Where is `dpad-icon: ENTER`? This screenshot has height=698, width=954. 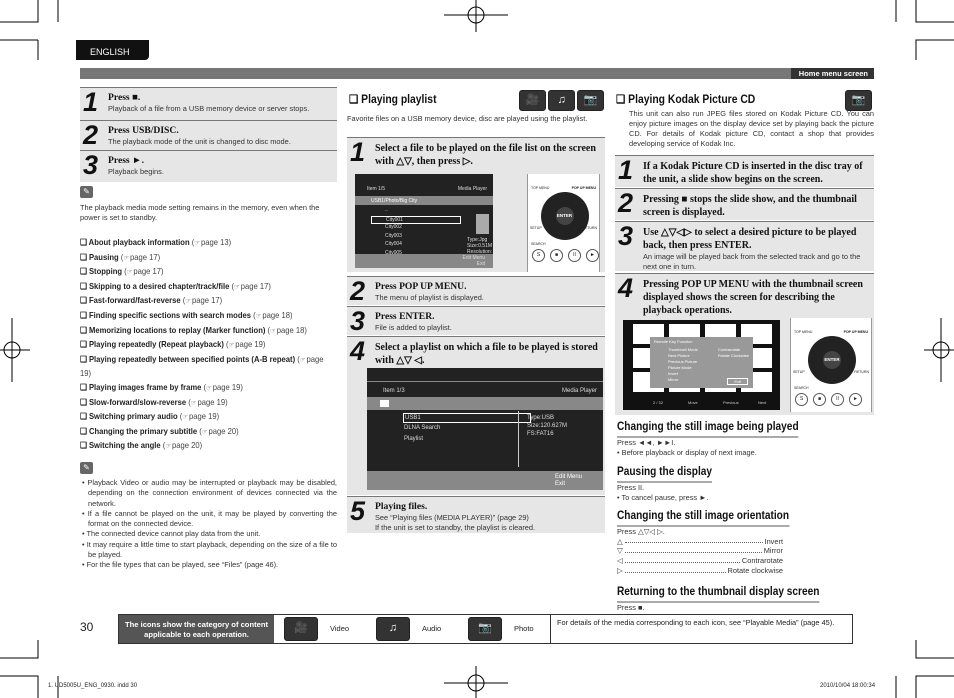 dpad-icon: ENTER is located at coordinates (564, 216).